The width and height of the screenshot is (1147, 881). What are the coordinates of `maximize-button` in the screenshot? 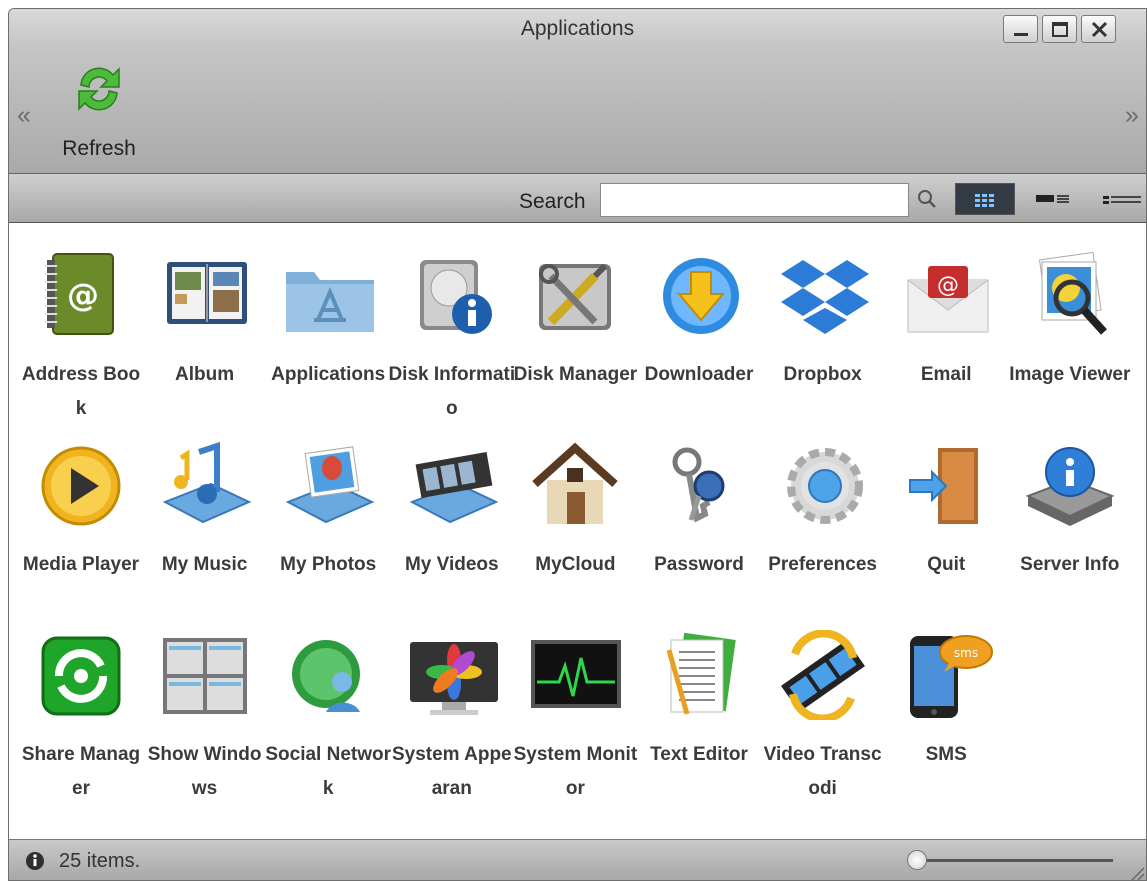 It's located at (1059, 29).